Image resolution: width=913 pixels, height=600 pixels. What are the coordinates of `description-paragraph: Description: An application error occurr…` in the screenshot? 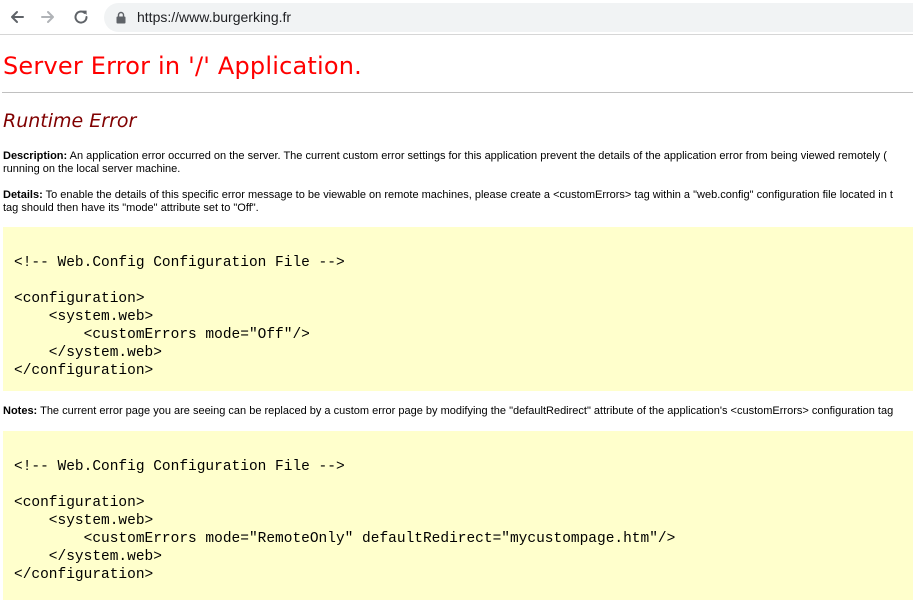 It's located at (458, 163).